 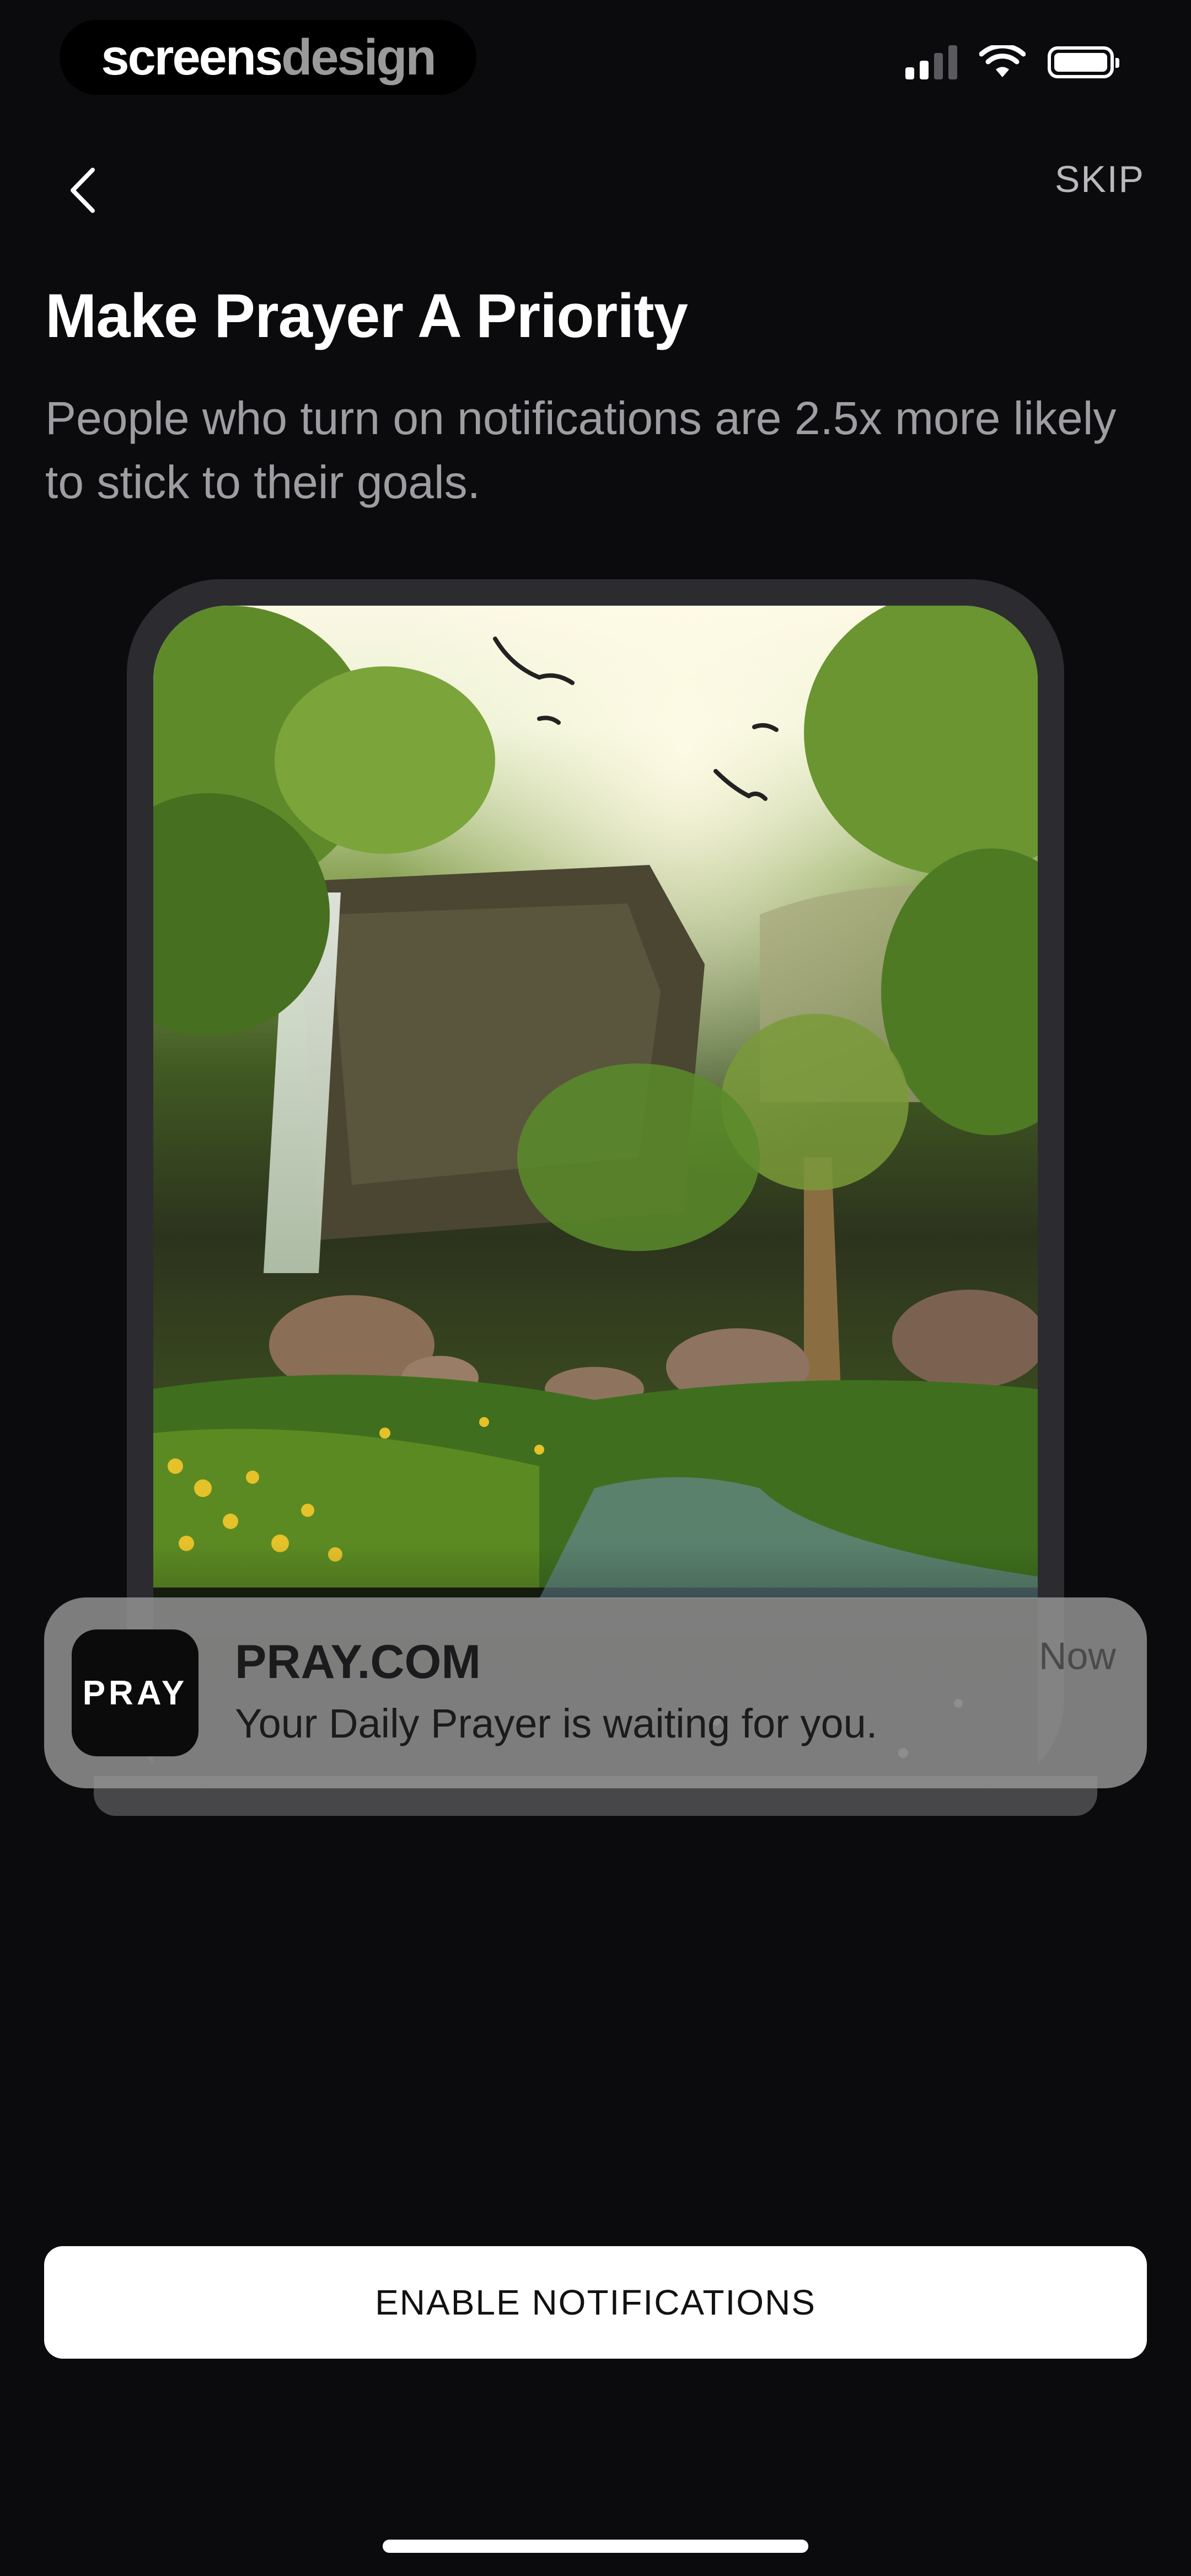 I want to click on notification-message: Your Daily Prayer is waiting for you., so click(x=556, y=1723).